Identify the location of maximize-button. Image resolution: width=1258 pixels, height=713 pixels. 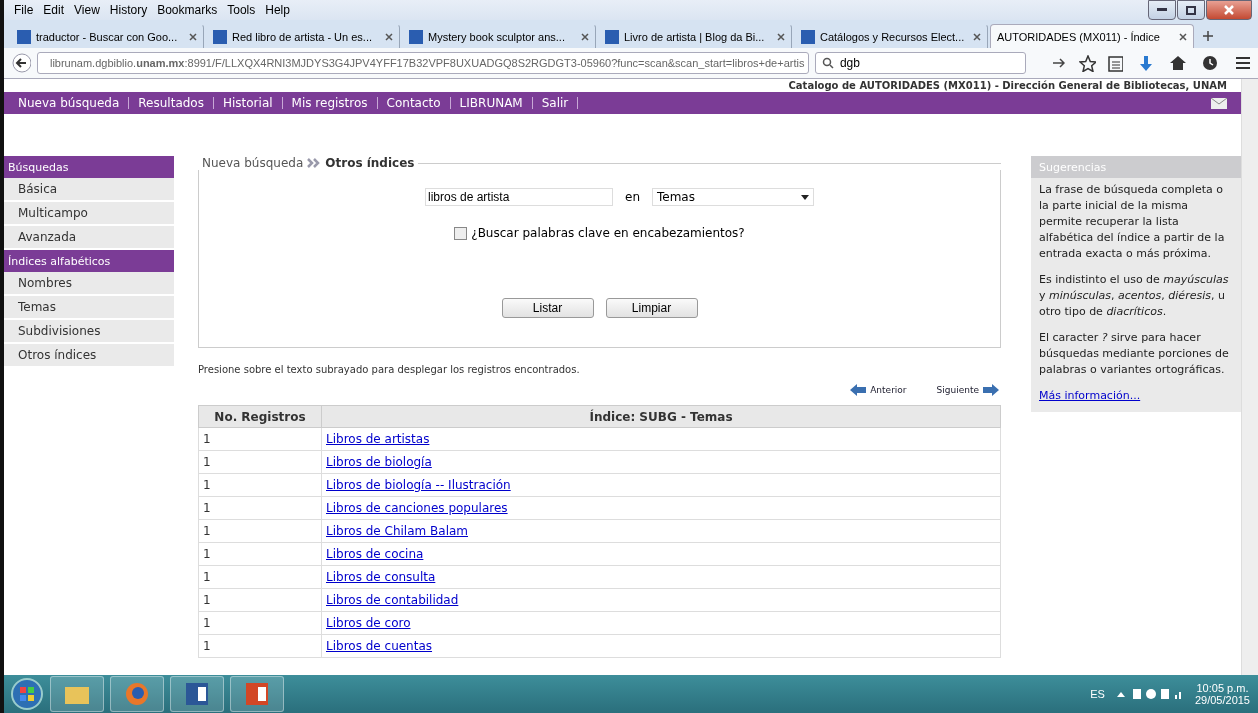
(1191, 10).